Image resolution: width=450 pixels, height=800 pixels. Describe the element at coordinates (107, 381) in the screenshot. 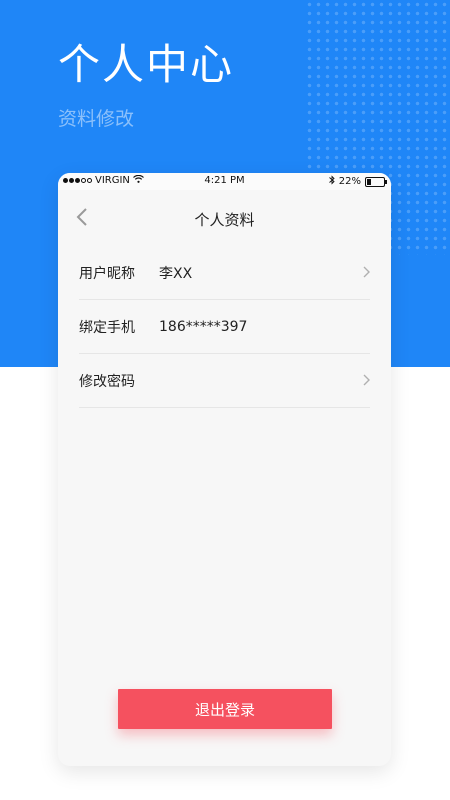

I see `row-label: 修改密码` at that location.